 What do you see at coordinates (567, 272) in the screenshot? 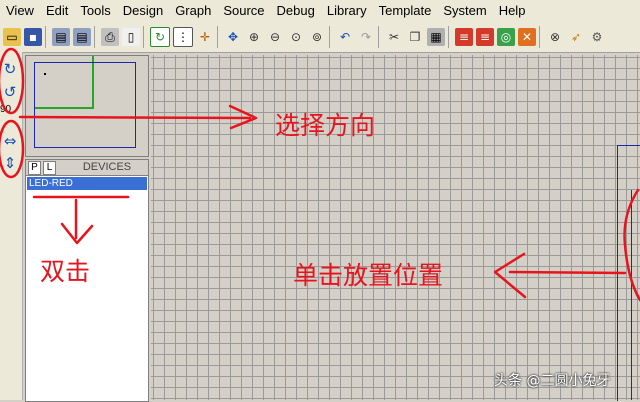
I see `place-arrow-line` at bounding box center [567, 272].